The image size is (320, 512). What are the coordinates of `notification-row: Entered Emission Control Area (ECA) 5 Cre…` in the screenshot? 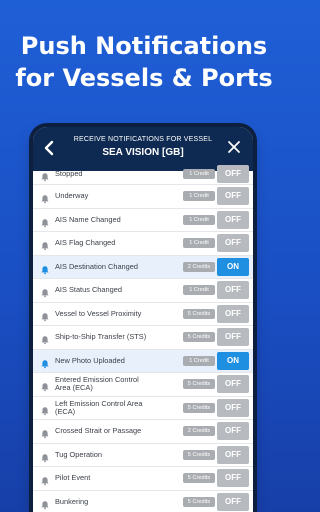 It's located at (143, 385).